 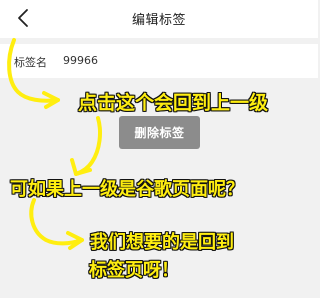 What do you see at coordinates (127, 189) in the screenshot?
I see `annotation-note-2: 可如果上一级是谷歌页面呢？` at bounding box center [127, 189].